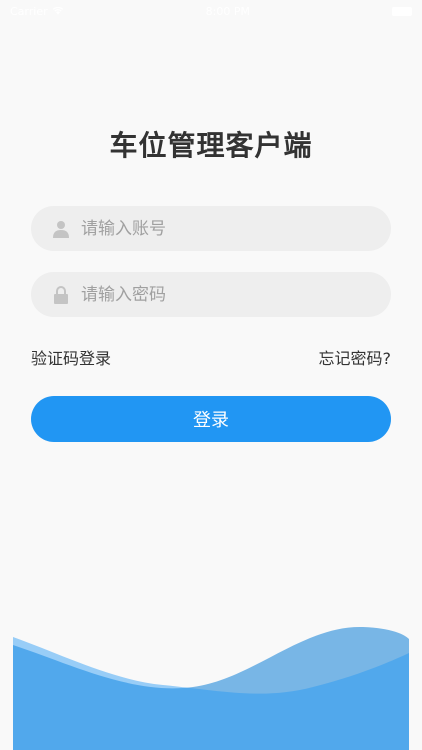 This screenshot has width=422, height=750. I want to click on wifi-icon, so click(58, 11).